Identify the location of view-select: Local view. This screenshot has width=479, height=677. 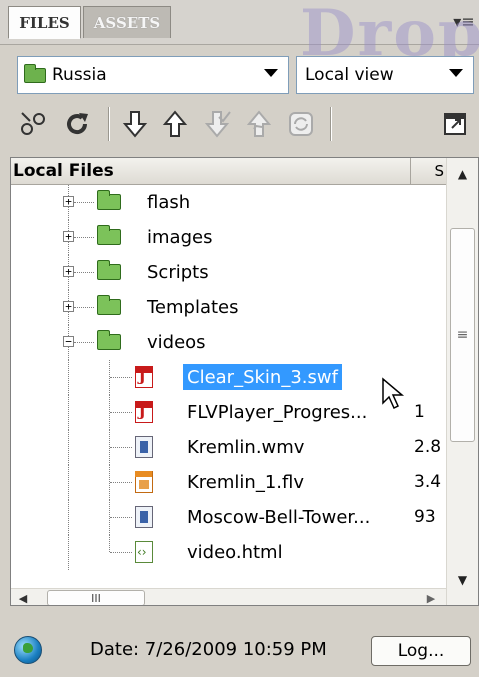
(385, 75).